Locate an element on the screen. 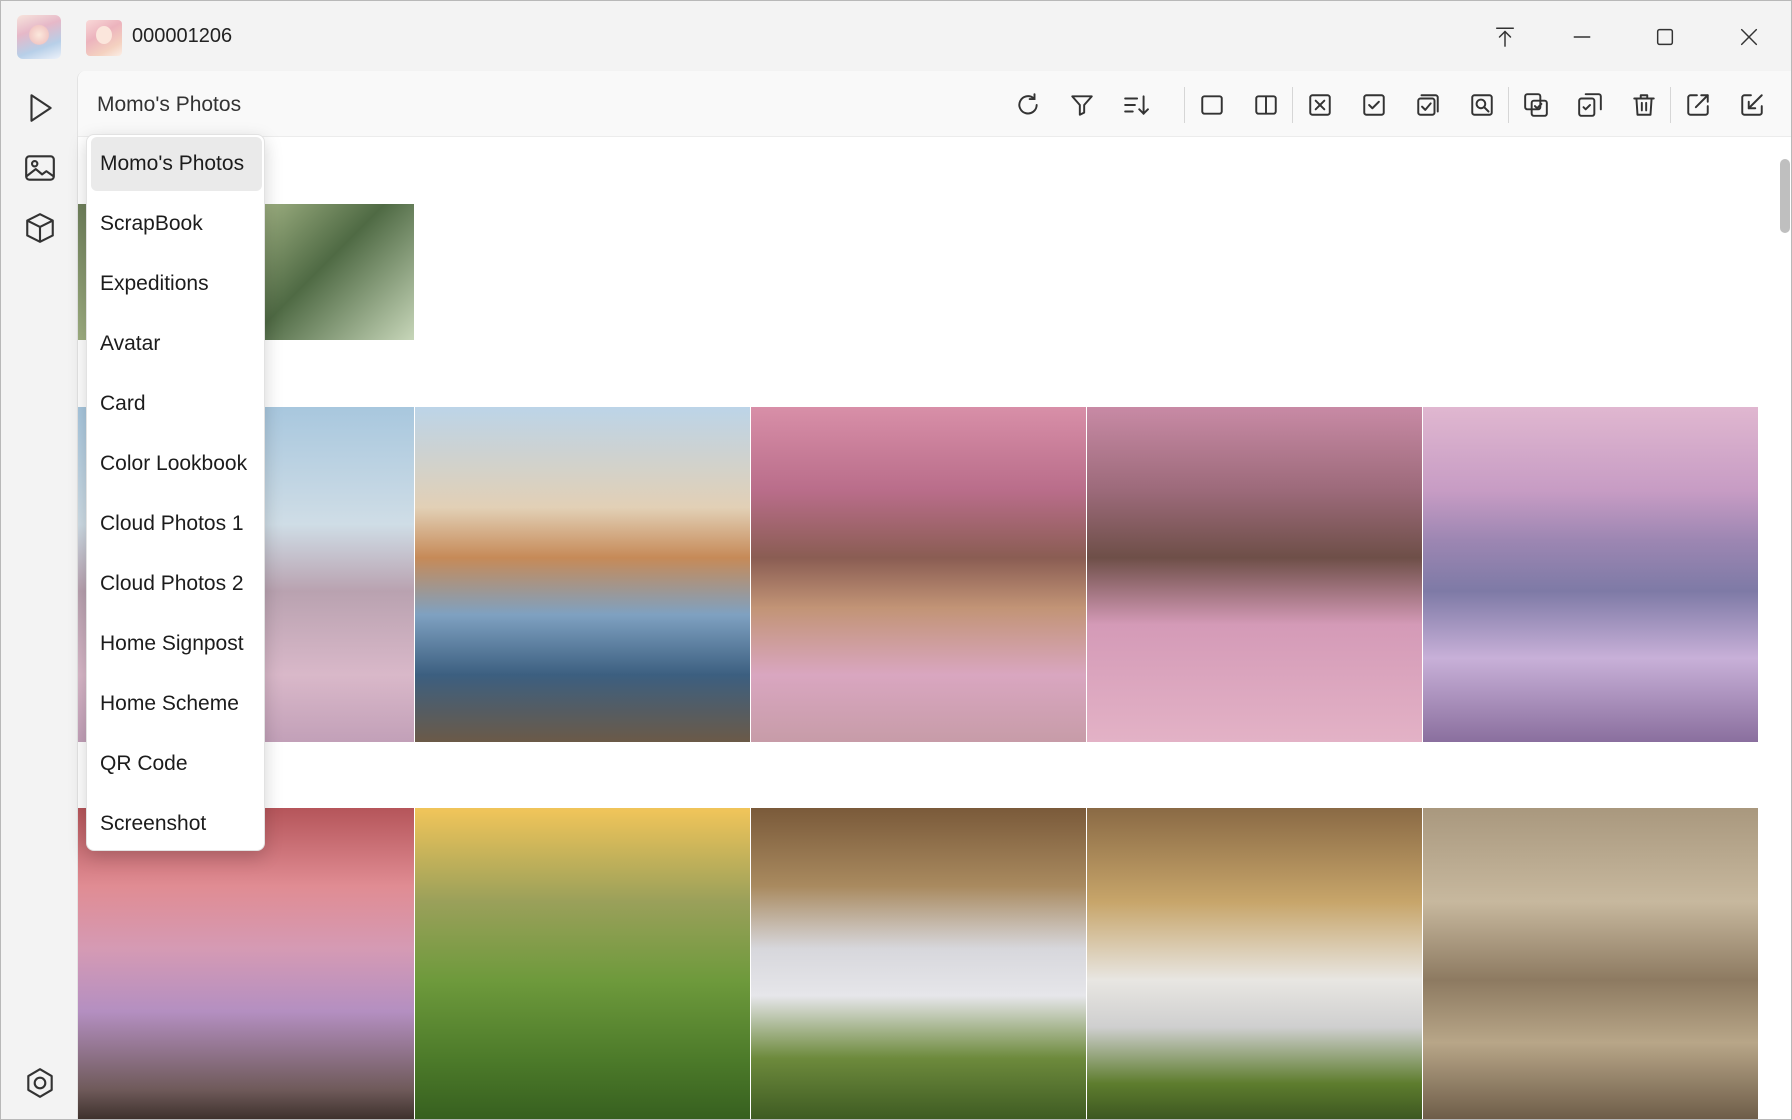 This screenshot has height=1120, width=1792. single-view-button is located at coordinates (1212, 105).